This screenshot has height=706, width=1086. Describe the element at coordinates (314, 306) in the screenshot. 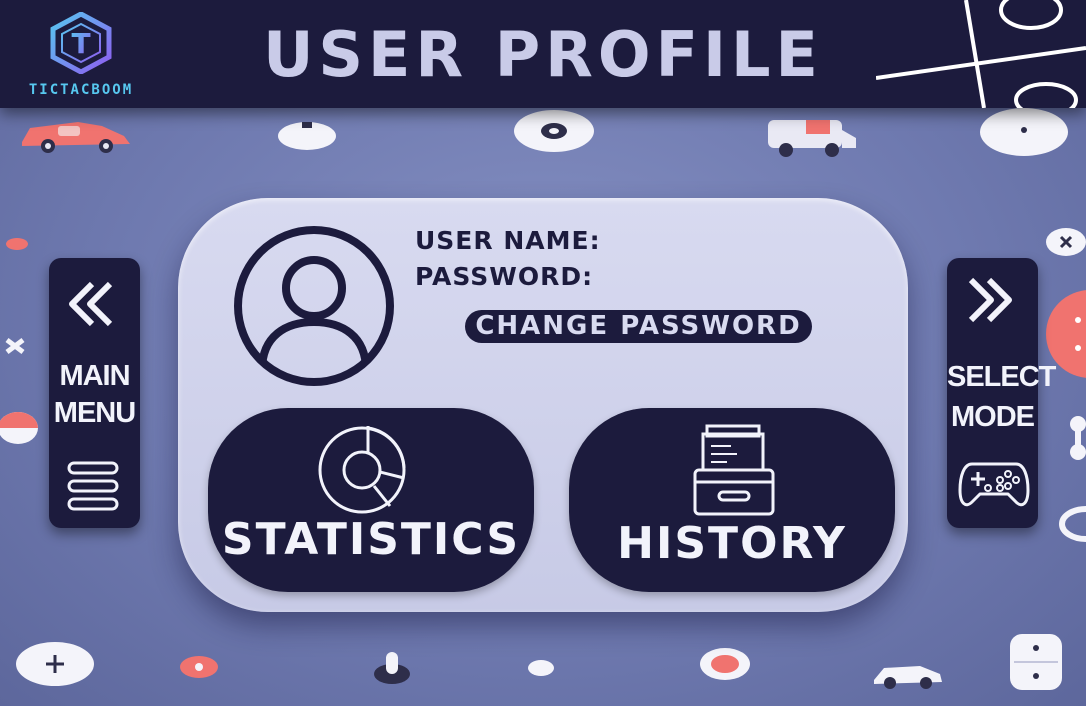

I see `user-avatar-icon` at that location.